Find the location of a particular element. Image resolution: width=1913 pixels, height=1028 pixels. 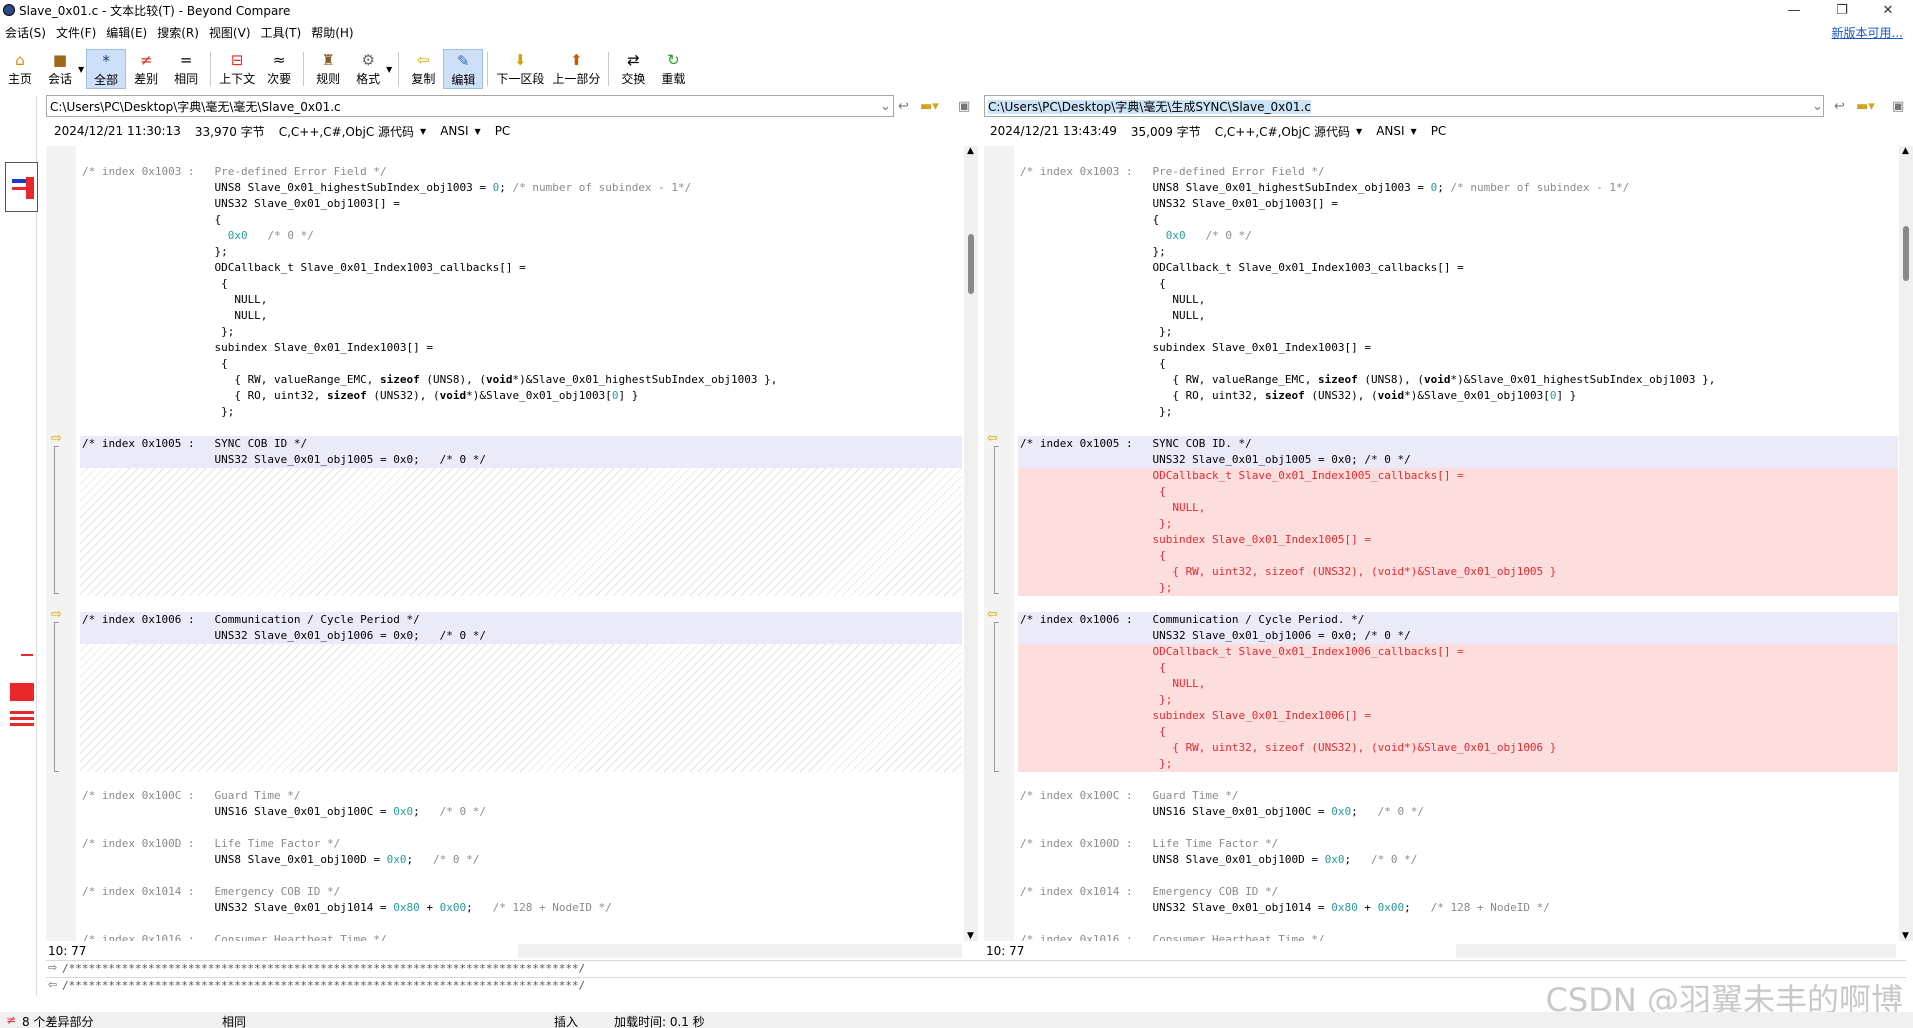

copy-button: ⇦ 复制 is located at coordinates (423, 69).